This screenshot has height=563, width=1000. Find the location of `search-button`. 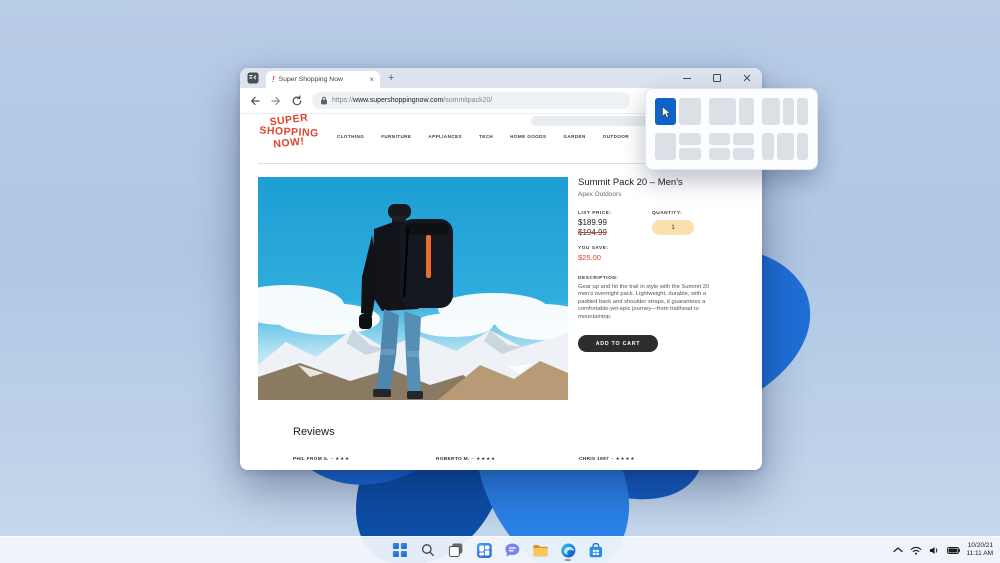

search-button is located at coordinates (428, 550).